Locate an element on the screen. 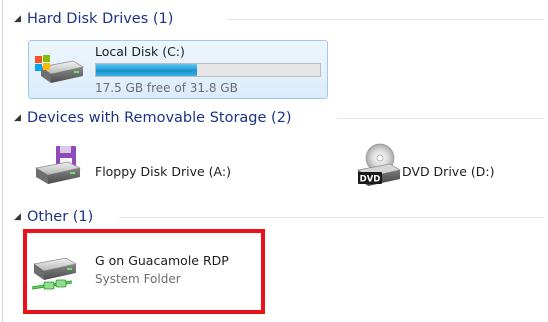 The width and height of the screenshot is (548, 322). drive-usage-fill is located at coordinates (146, 70).